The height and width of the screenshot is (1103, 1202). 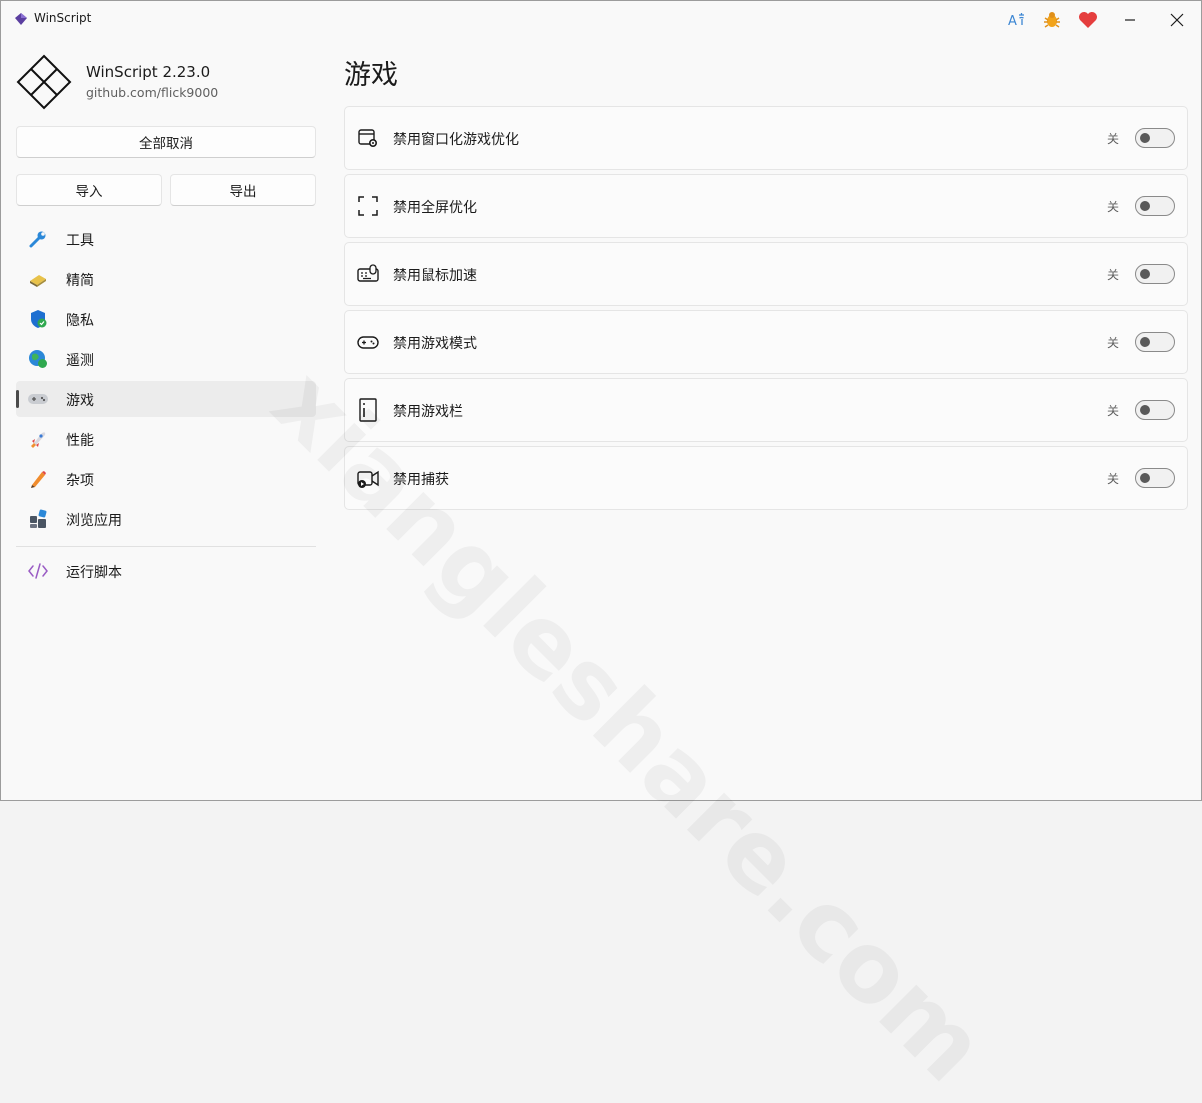 What do you see at coordinates (368, 478) in the screenshot?
I see `capture-icon` at bounding box center [368, 478].